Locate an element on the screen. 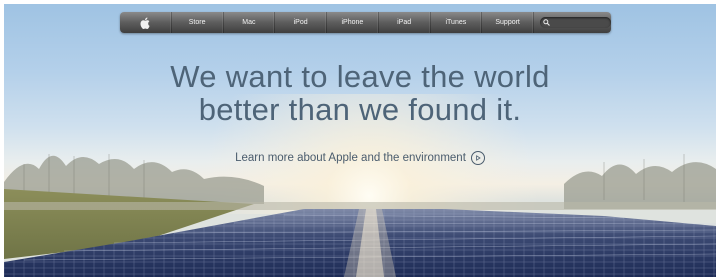 Image resolution: width=720 pixels, height=277 pixels. search-input is located at coordinates (577, 22).